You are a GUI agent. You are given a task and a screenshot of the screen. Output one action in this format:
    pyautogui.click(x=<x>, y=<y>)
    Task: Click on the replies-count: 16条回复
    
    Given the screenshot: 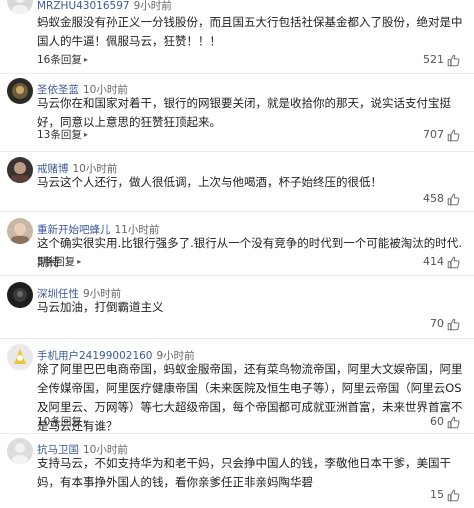 What is the action you would take?
    pyautogui.click(x=59, y=60)
    